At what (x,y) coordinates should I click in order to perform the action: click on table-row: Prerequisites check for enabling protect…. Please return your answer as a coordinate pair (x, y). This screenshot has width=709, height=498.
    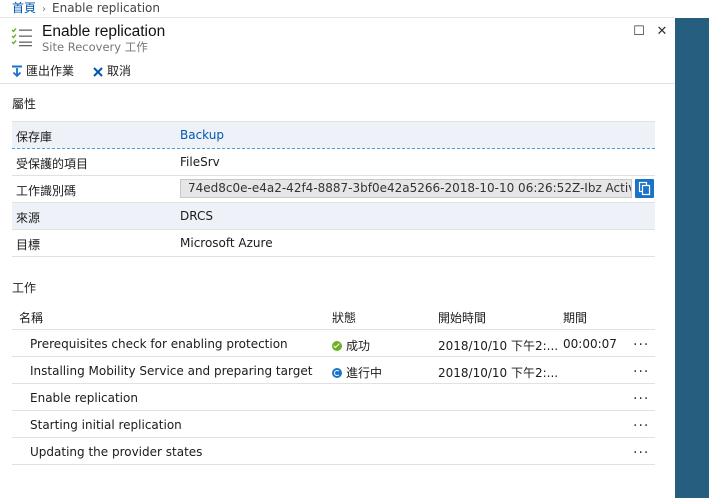
    Looking at the image, I should click on (333, 343).